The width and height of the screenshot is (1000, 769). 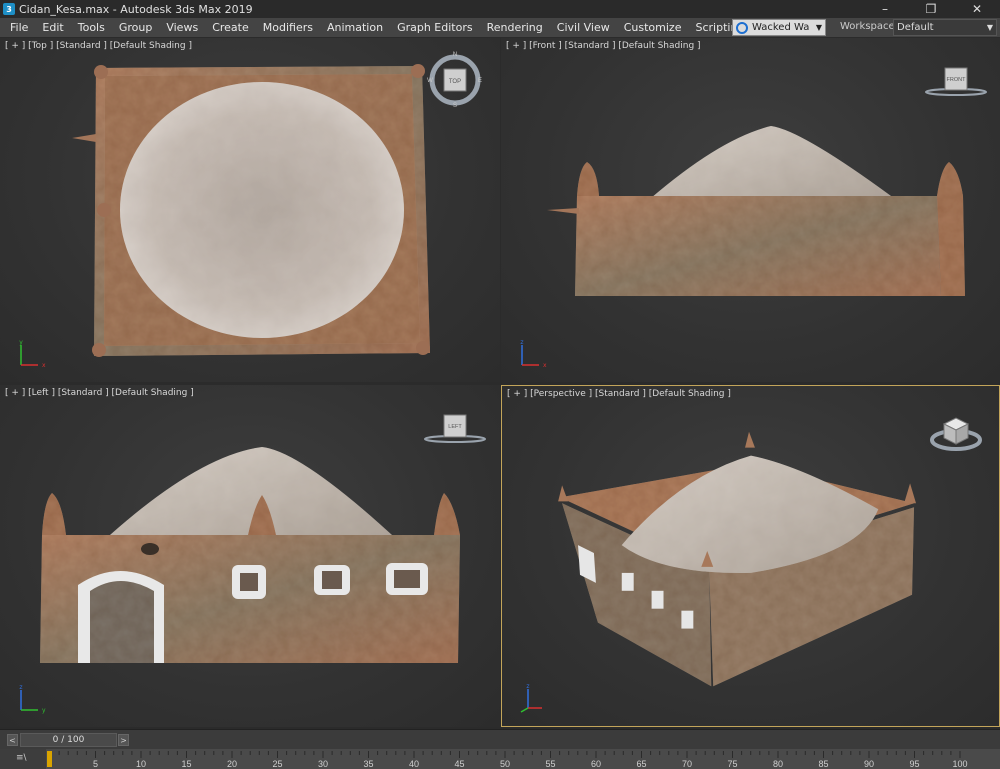 What do you see at coordinates (737, 559) in the screenshot?
I see `perspective-view-scene` at bounding box center [737, 559].